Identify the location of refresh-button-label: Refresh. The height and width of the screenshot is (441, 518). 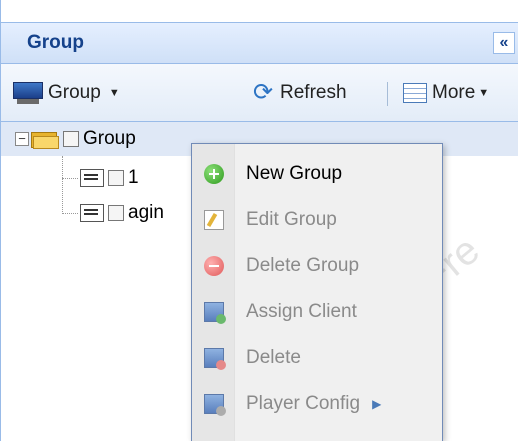
(313, 92).